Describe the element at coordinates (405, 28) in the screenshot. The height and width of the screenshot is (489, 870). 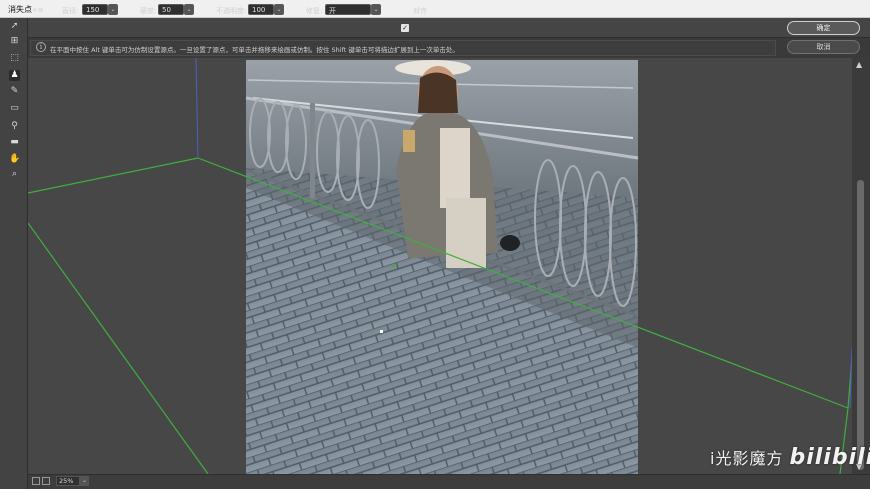
I see `align-checkbox: ✓` at that location.